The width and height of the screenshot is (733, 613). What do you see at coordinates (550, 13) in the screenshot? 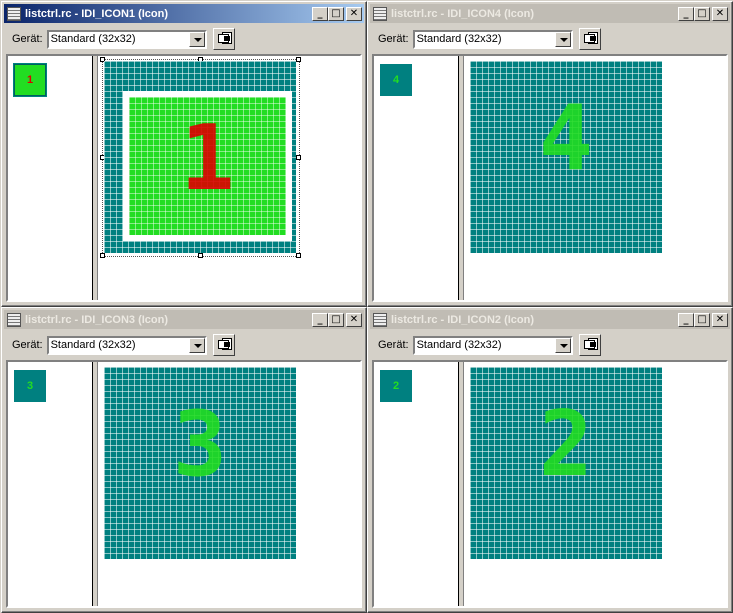
I see `title-bar: listctrl.rc - IDI_ICON4 (Icon) _ □ ✕` at bounding box center [550, 13].